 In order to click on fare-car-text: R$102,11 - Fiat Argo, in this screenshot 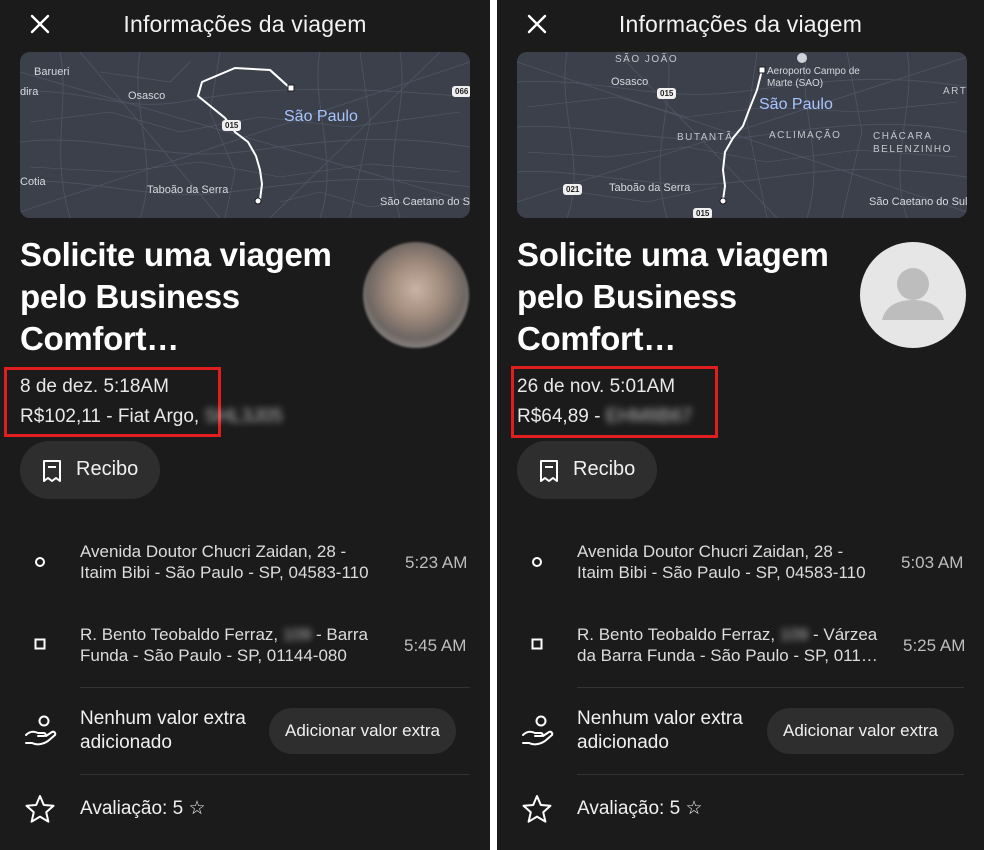, I will do `click(110, 416)`.